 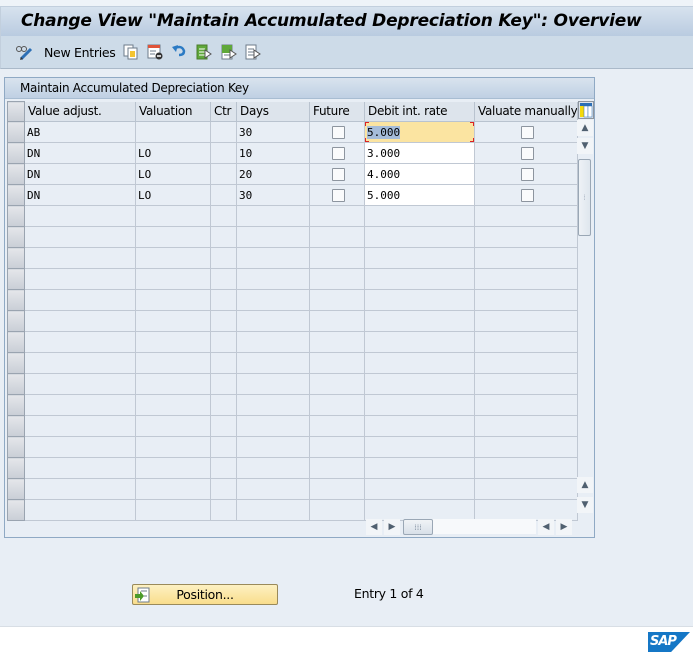 I want to click on horizontal-scrollbar: ◀ ▶ ⁞⁞⁞ ◀ ▶, so click(x=471, y=527).